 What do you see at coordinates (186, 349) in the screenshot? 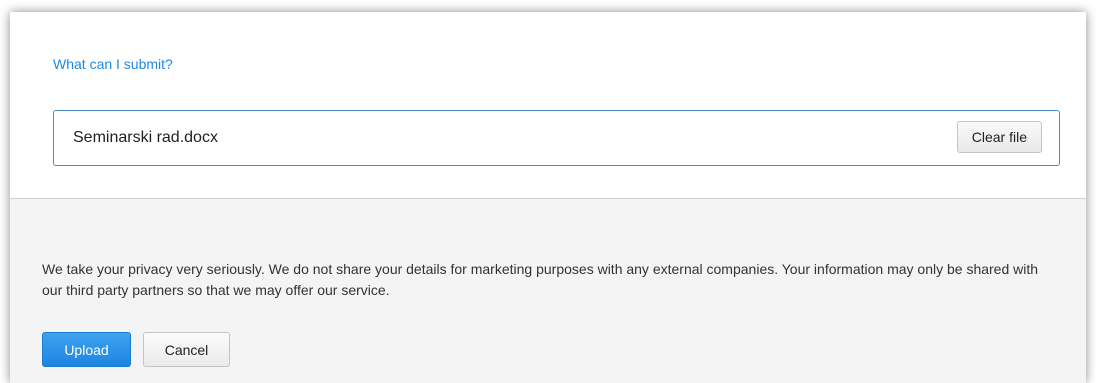
I see `cancel-button: Cancel` at bounding box center [186, 349].